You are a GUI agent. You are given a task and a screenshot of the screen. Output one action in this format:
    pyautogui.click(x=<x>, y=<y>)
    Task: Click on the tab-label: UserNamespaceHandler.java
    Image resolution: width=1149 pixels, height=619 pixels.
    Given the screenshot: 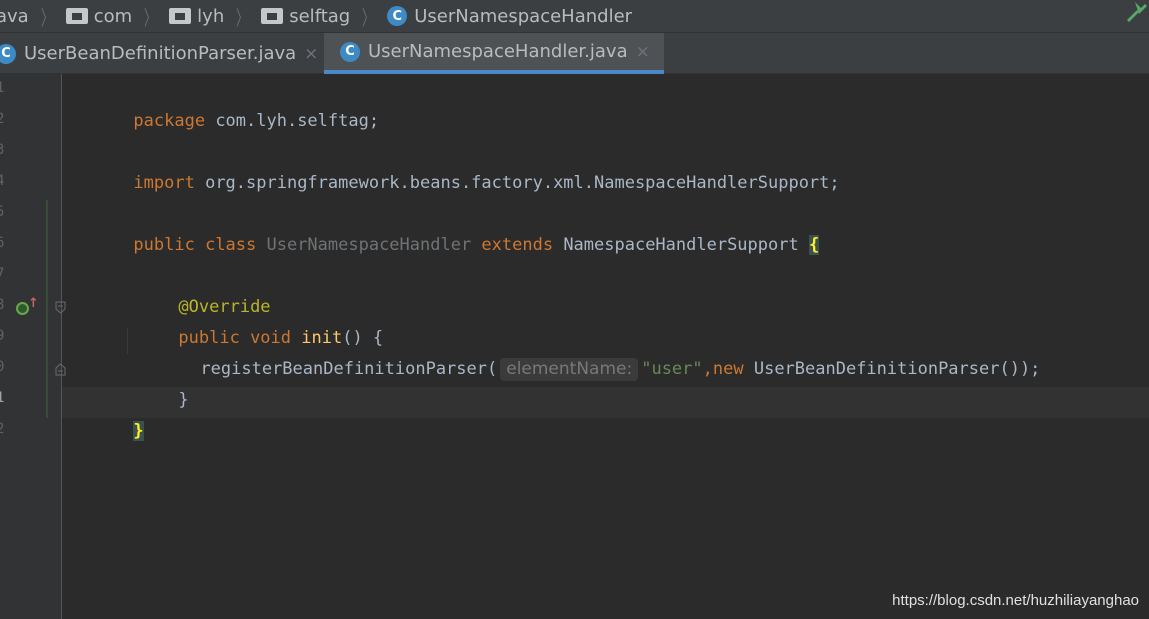 What is the action you would take?
    pyautogui.click(x=498, y=51)
    